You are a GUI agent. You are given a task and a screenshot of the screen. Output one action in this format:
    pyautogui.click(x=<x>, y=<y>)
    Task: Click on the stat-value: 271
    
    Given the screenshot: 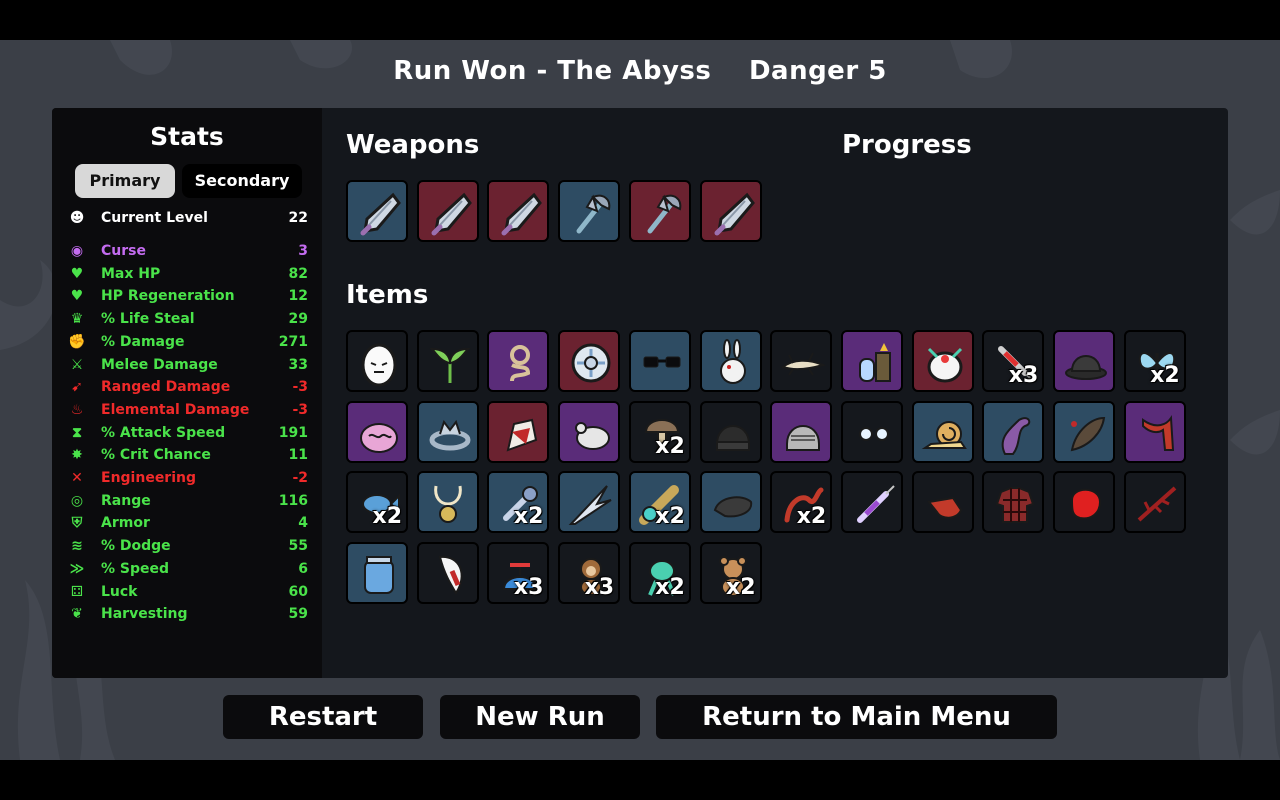 What is the action you would take?
    pyautogui.click(x=293, y=341)
    